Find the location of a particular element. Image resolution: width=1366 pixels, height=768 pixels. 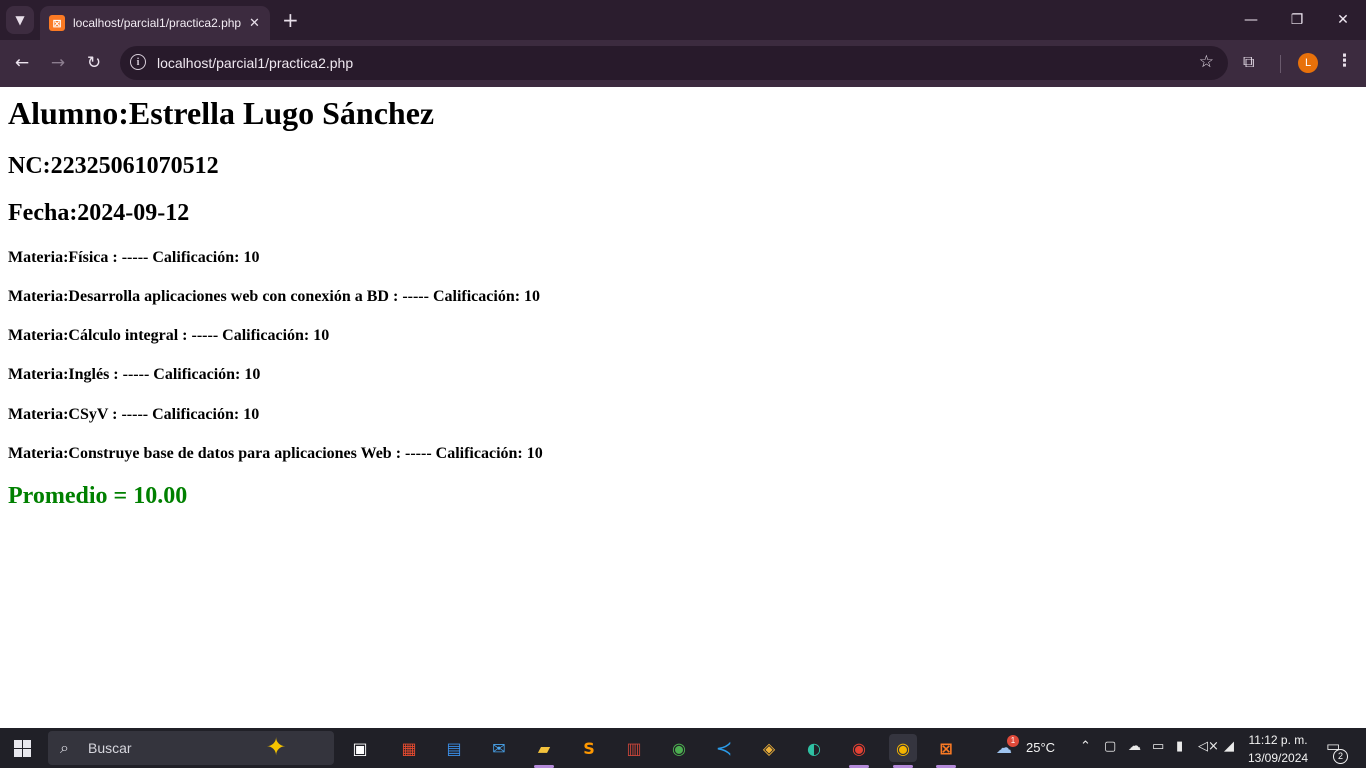

tab-search-button: ▼ is located at coordinates (20, 20).